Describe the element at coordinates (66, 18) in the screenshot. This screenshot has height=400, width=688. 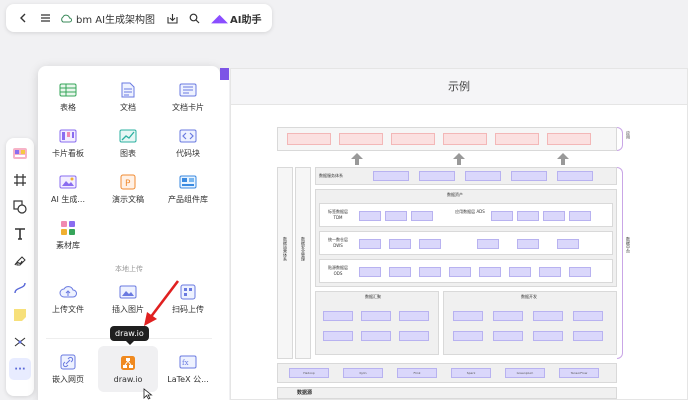
I see `cloud-sync-icon` at that location.